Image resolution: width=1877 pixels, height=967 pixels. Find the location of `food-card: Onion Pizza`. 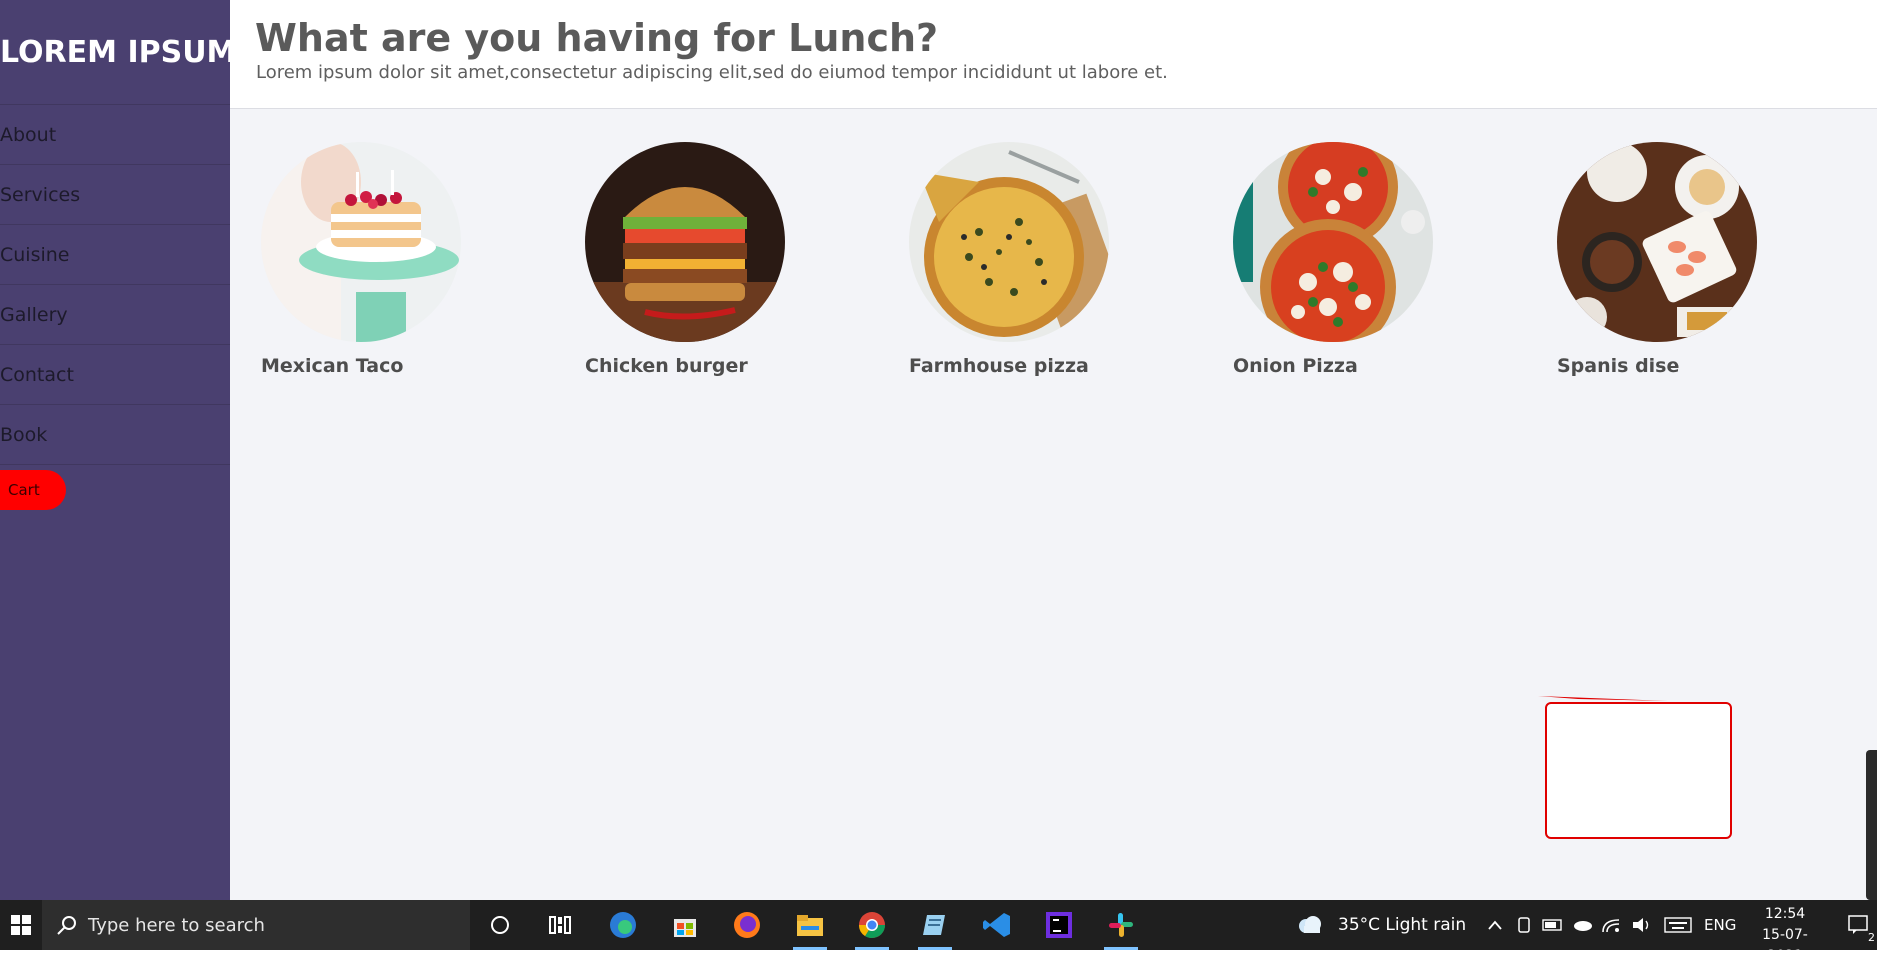

food-card: Onion Pizza is located at coordinates (1363, 259).